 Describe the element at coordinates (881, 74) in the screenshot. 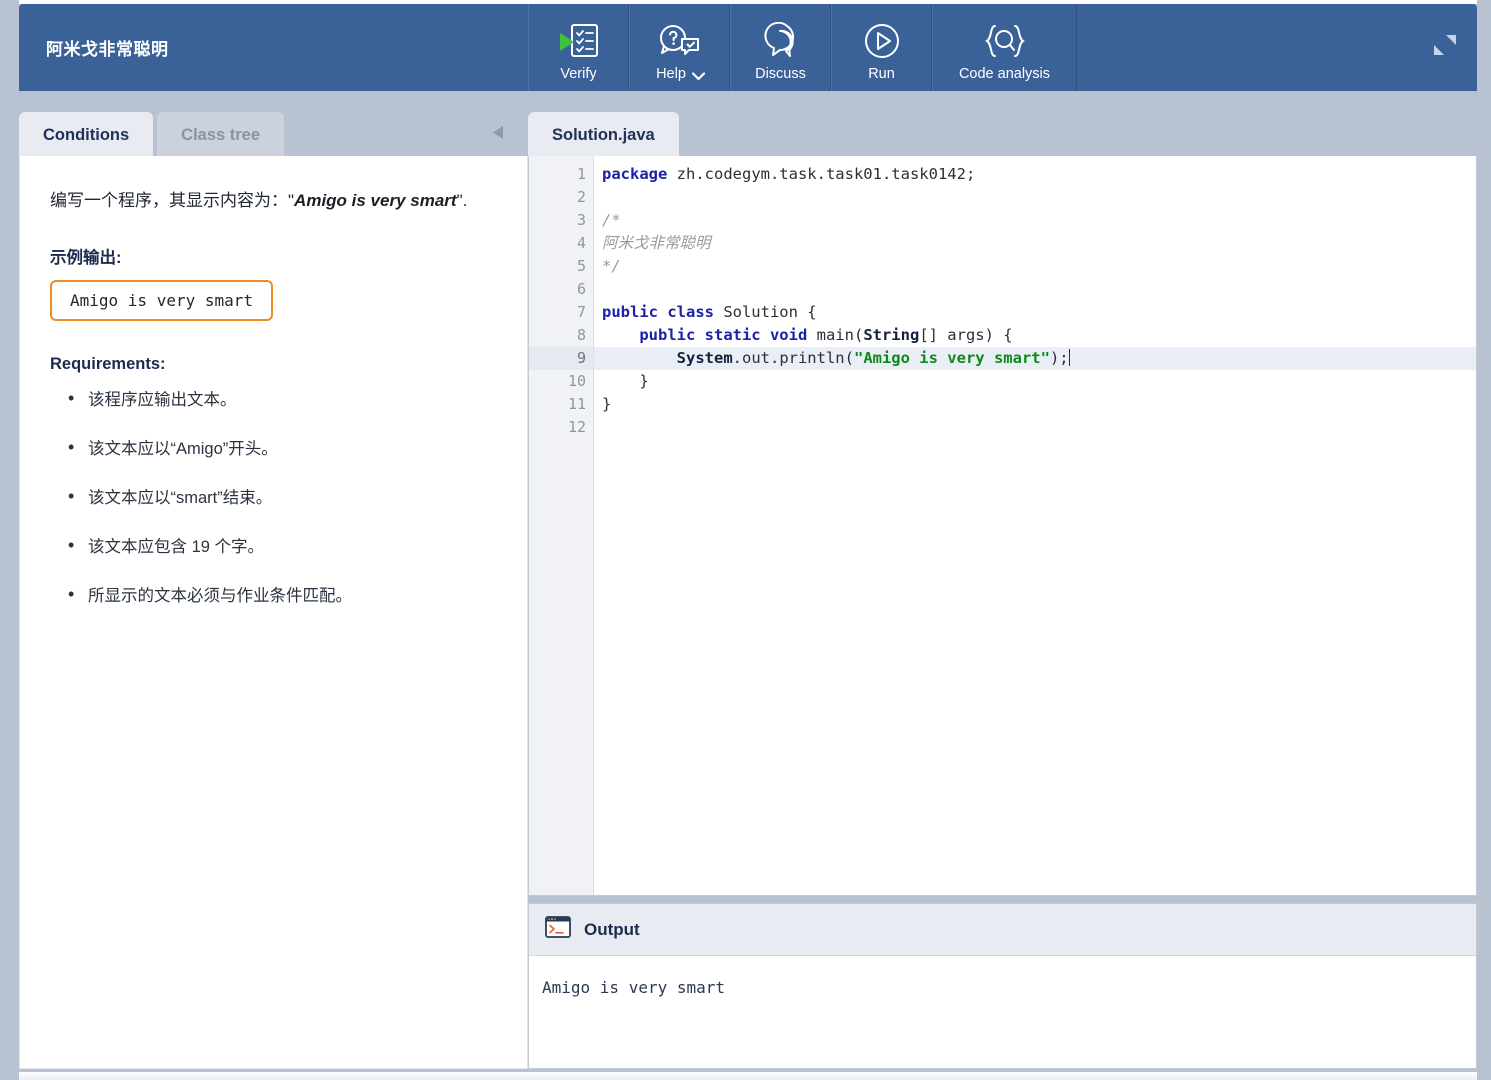

I see `run-button-label: Run` at that location.